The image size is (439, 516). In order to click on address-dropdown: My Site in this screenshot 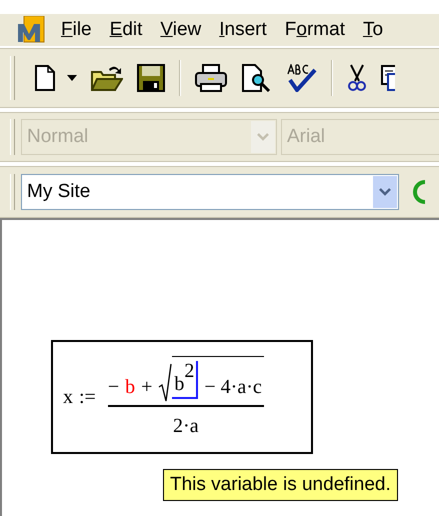, I will do `click(210, 192)`.